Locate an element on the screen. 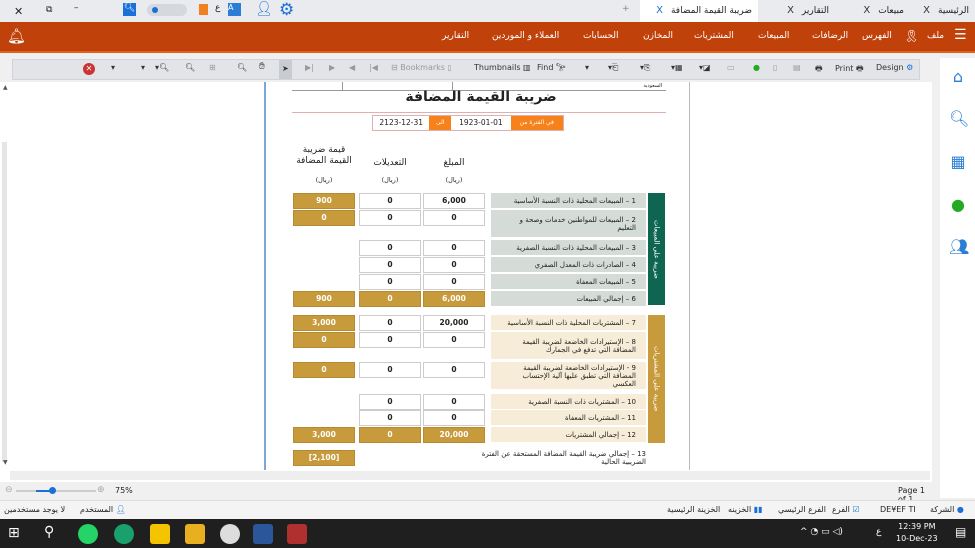  tab-vat: ضريبة القيمة المضافةX is located at coordinates (699, 11).